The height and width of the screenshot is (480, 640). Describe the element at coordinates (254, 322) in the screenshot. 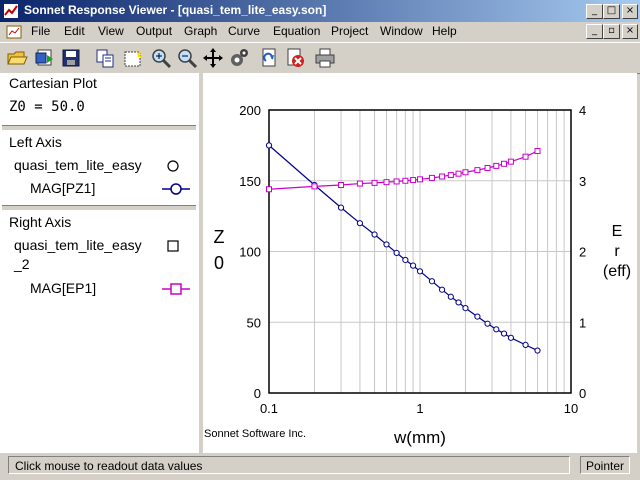

I see `left-tick-label: 50` at that location.